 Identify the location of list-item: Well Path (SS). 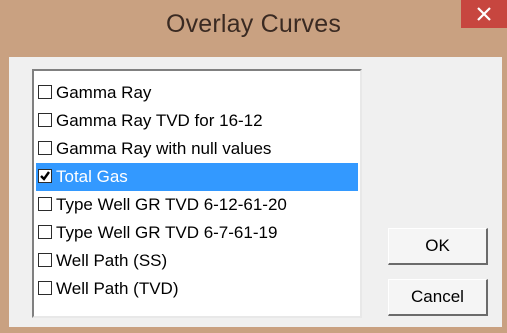
(197, 261).